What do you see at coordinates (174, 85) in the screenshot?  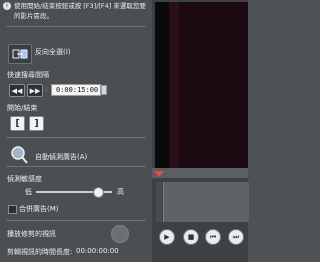 I see `preview-frame-shade` at bounding box center [174, 85].